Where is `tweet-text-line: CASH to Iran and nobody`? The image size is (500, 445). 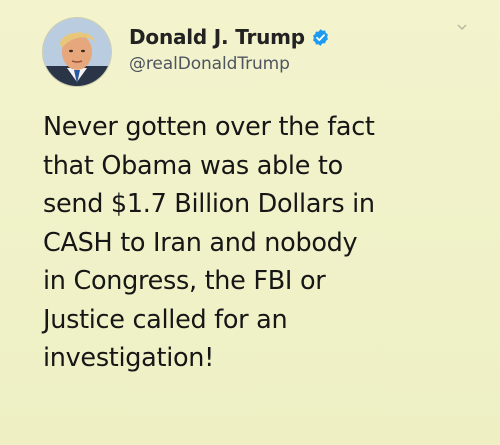 tweet-text-line: CASH to Iran and nobody is located at coordinates (200, 242).